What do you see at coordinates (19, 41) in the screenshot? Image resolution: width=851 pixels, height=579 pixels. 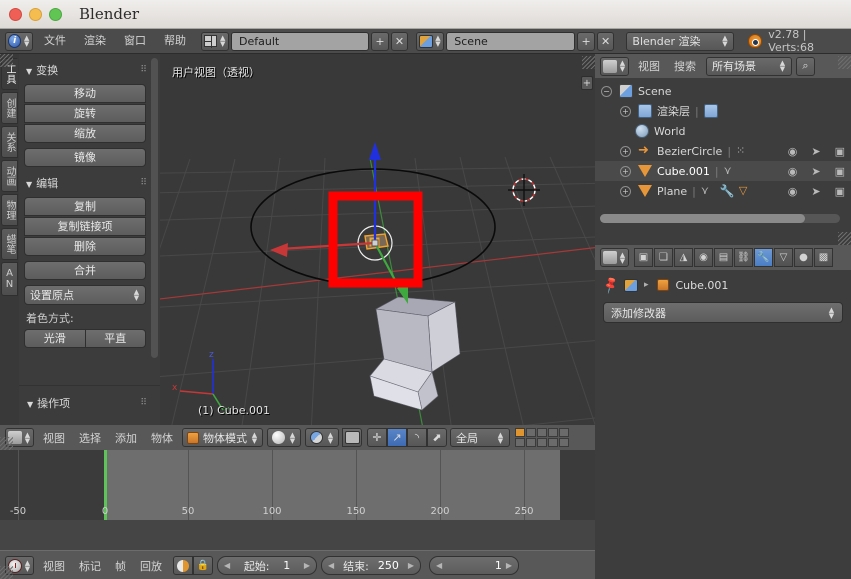 I see `info-editor-type-button: i ▲ ▼` at bounding box center [19, 41].